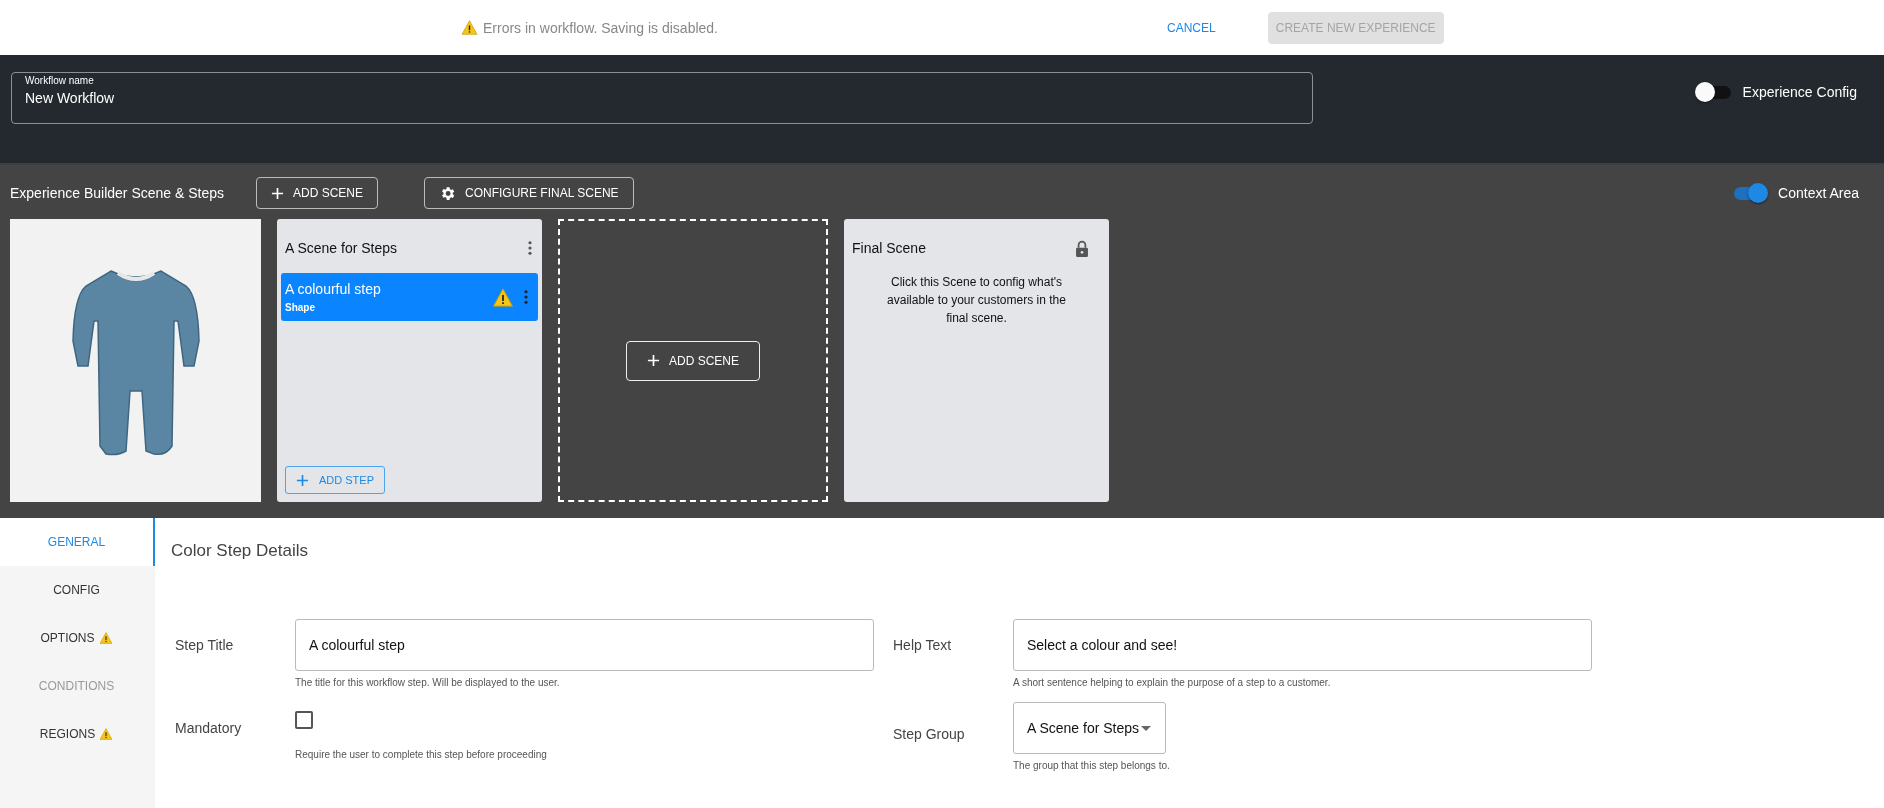 Image resolution: width=1884 pixels, height=808 pixels. I want to click on tab: GENERAL, so click(77, 542).